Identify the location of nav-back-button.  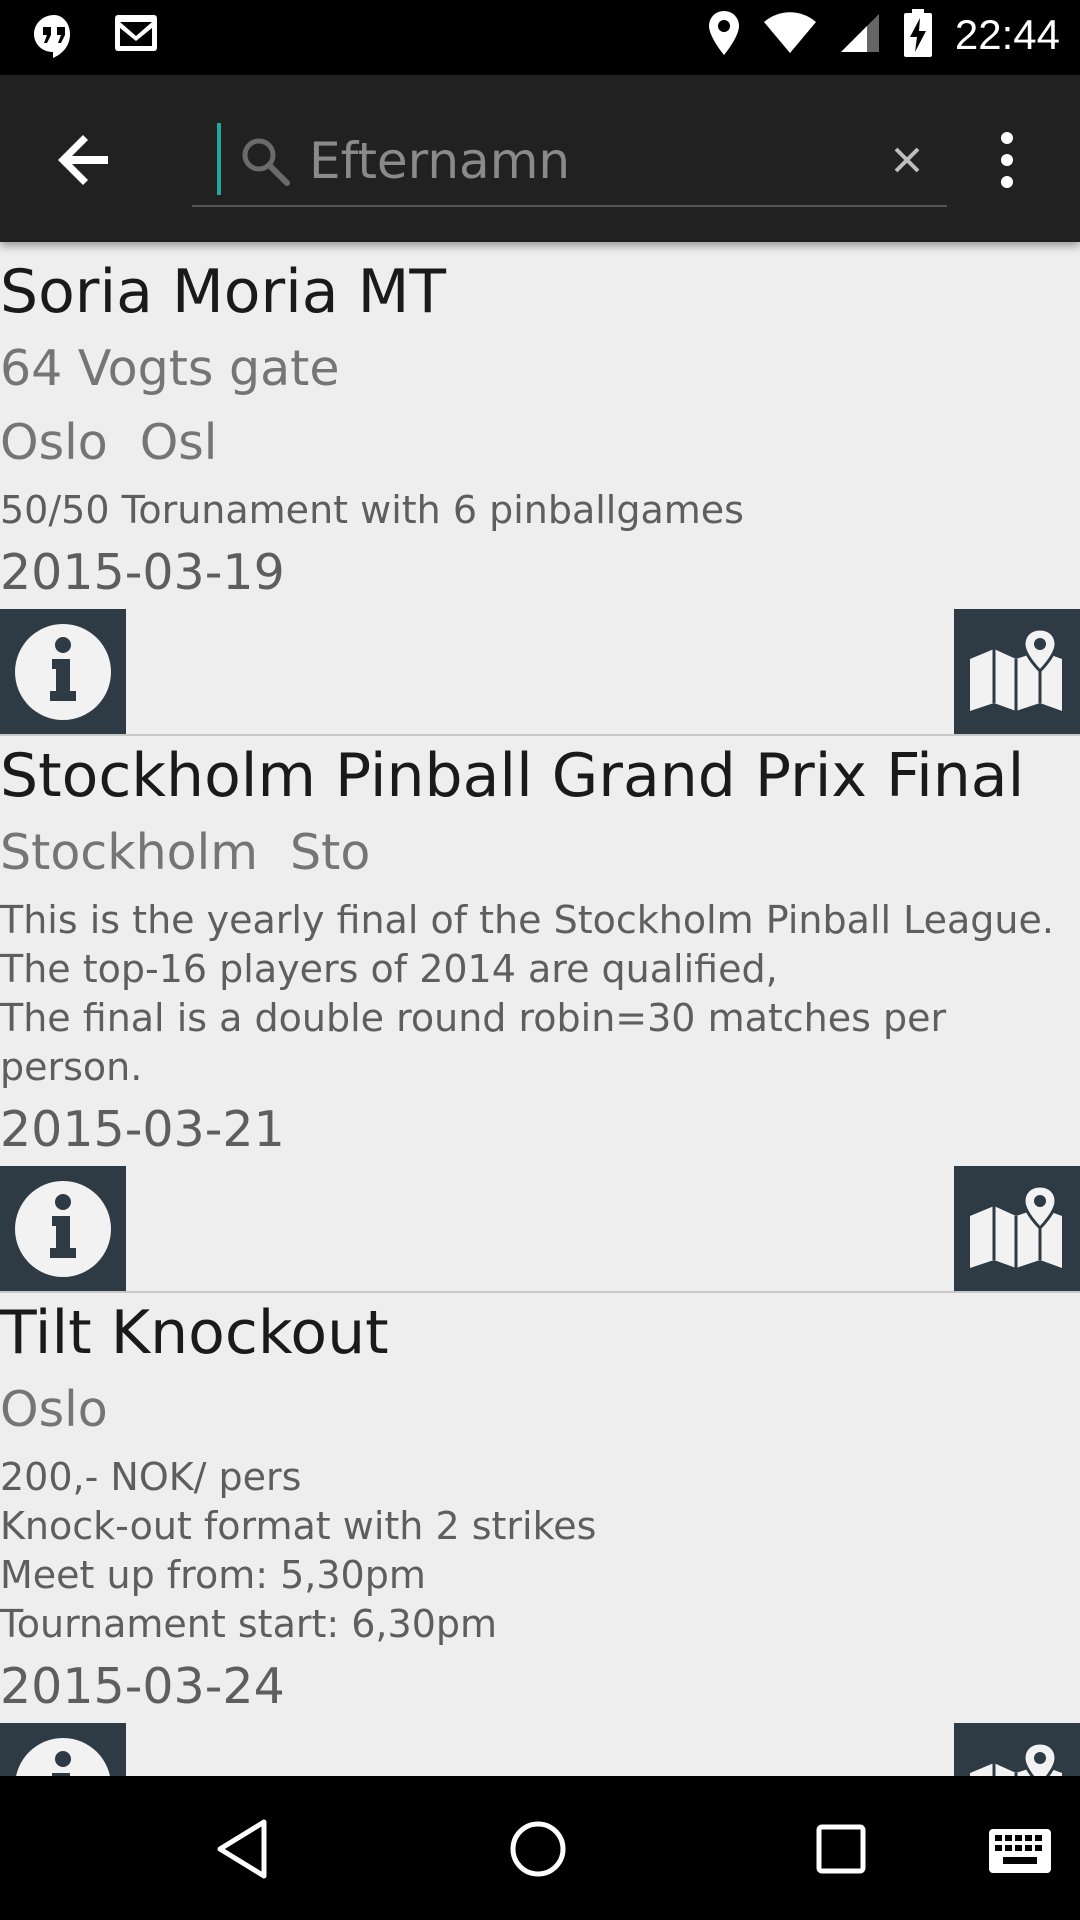
(243, 1849).